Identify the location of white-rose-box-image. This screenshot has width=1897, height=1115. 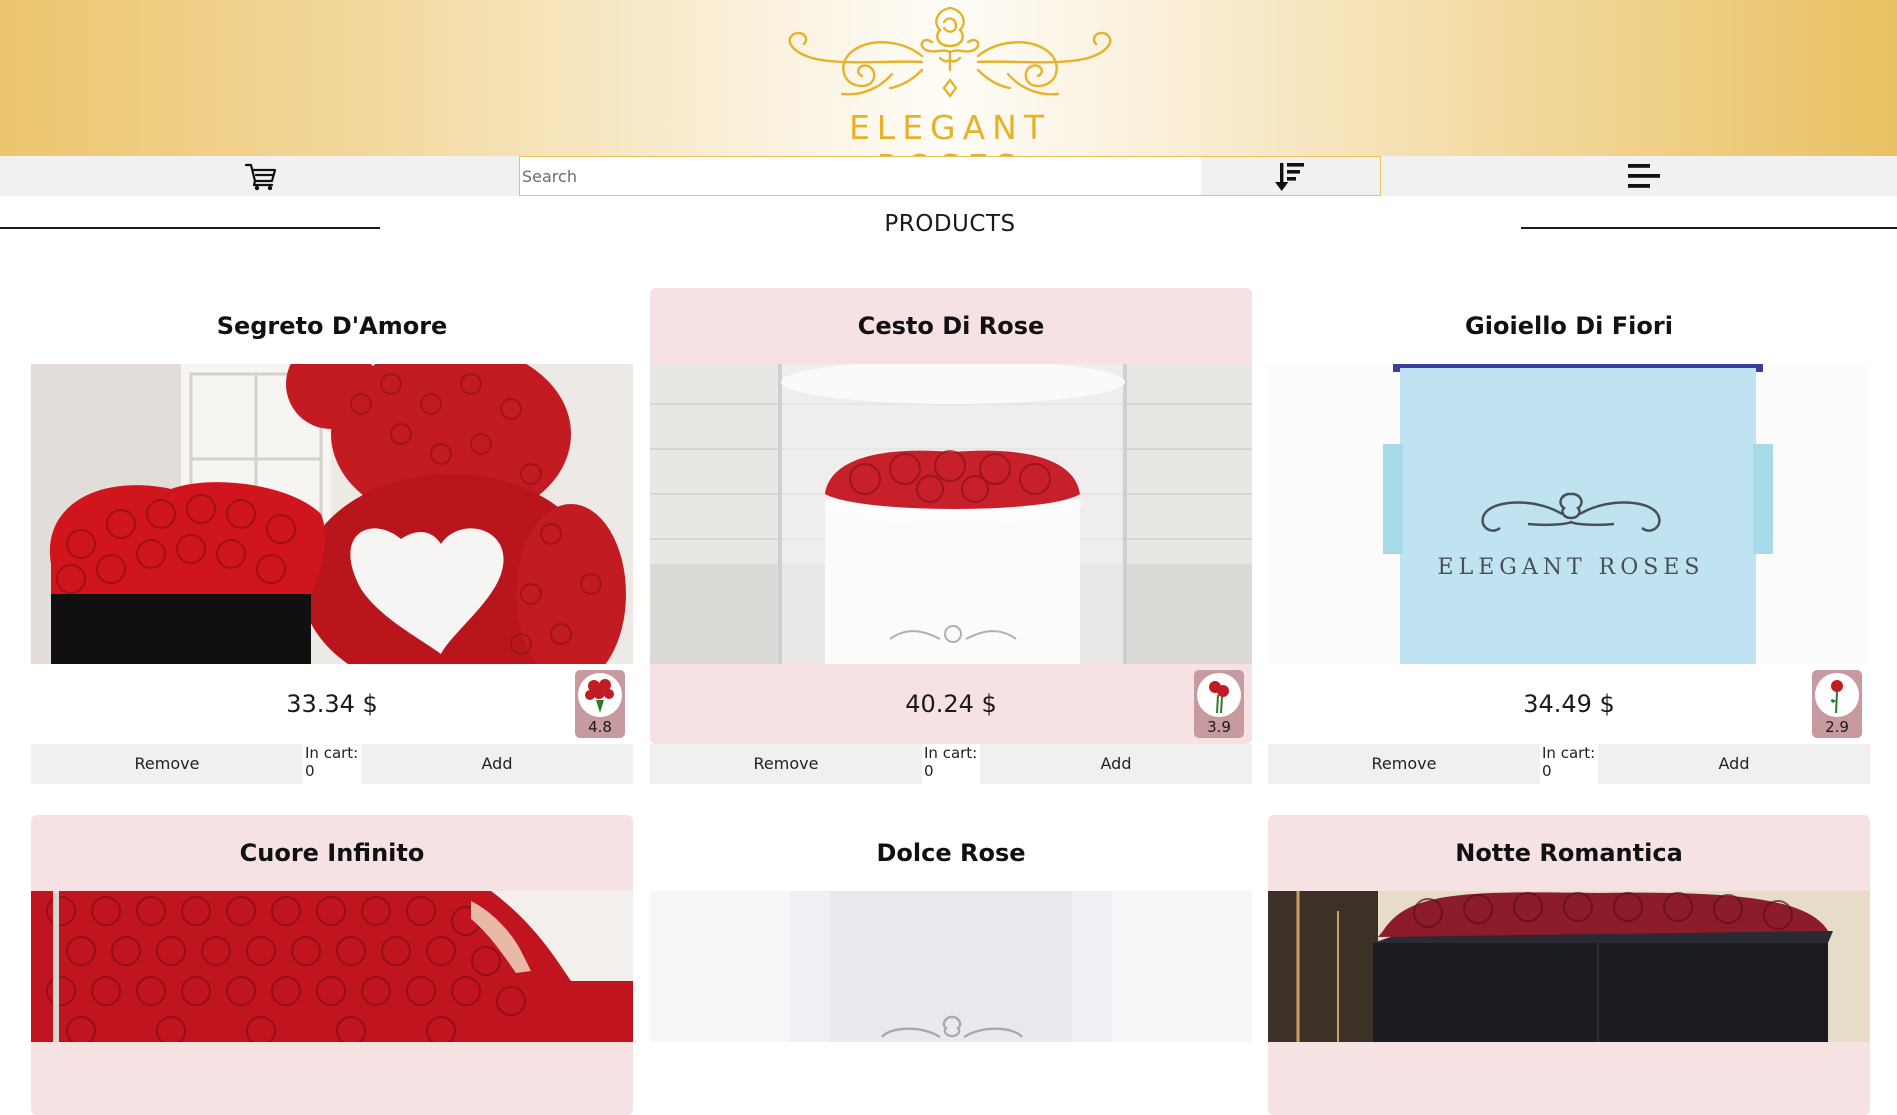
(951, 966).